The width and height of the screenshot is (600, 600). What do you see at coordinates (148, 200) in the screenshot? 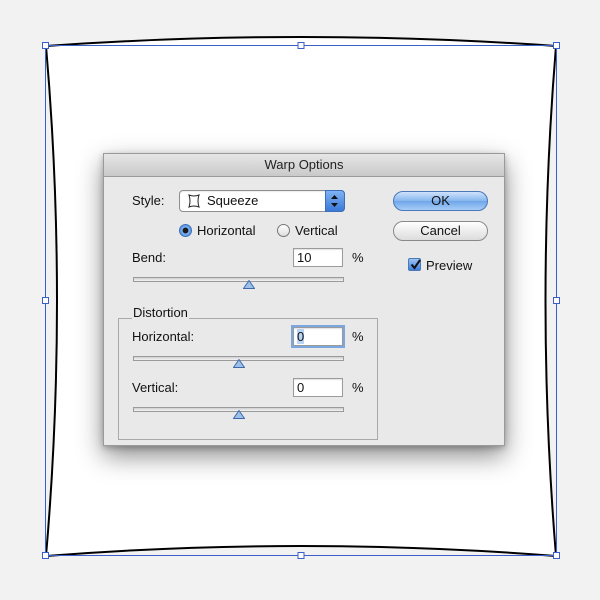
I see `style-label: Style:` at bounding box center [148, 200].